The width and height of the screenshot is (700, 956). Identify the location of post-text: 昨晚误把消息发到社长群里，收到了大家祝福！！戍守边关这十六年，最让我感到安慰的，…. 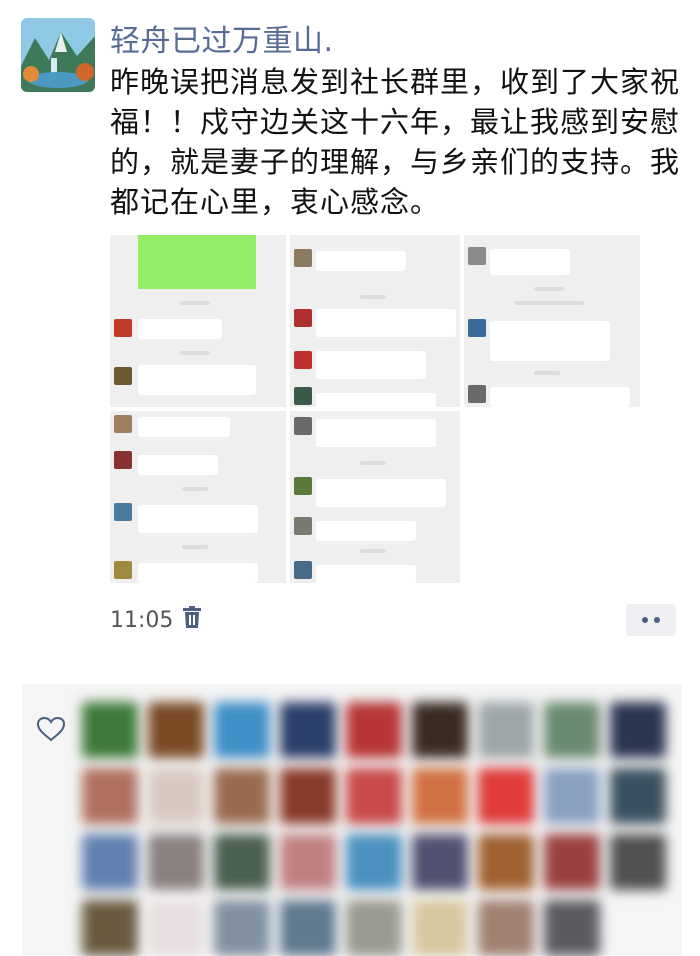
(395, 142).